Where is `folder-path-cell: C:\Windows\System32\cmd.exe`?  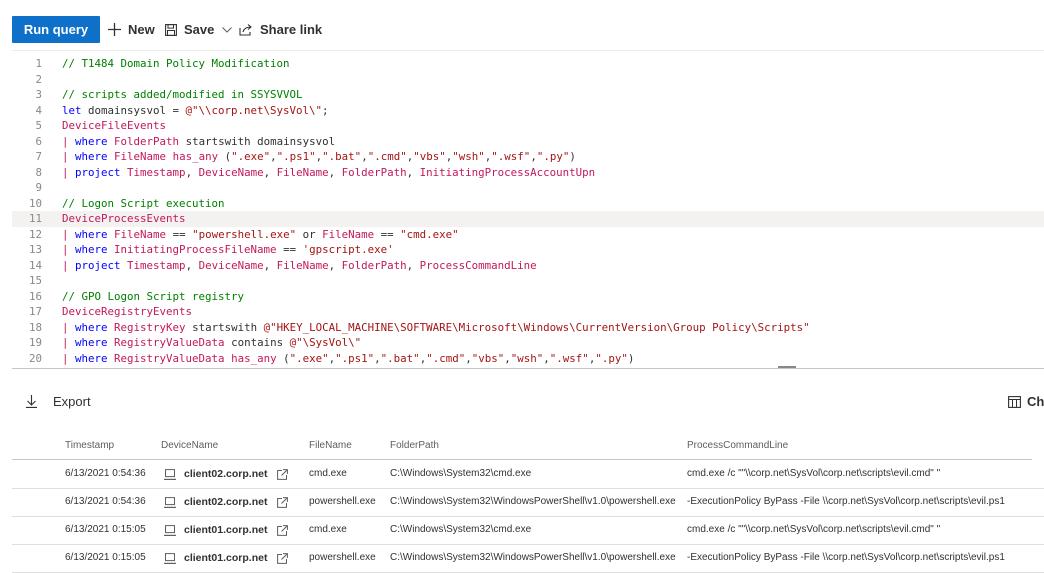 folder-path-cell: C:\Windows\System32\cmd.exe is located at coordinates (461, 529).